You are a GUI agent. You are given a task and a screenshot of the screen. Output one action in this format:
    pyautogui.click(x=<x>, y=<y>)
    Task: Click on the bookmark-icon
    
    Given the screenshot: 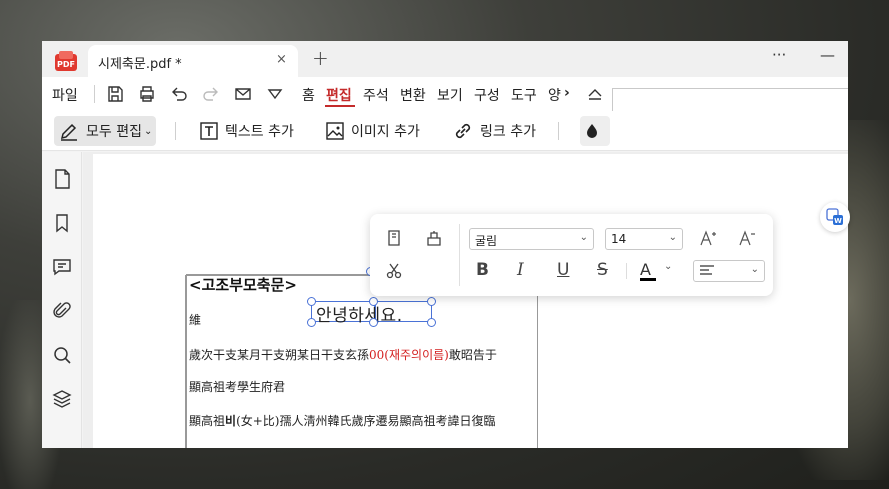 What is the action you would take?
    pyautogui.click(x=62, y=223)
    